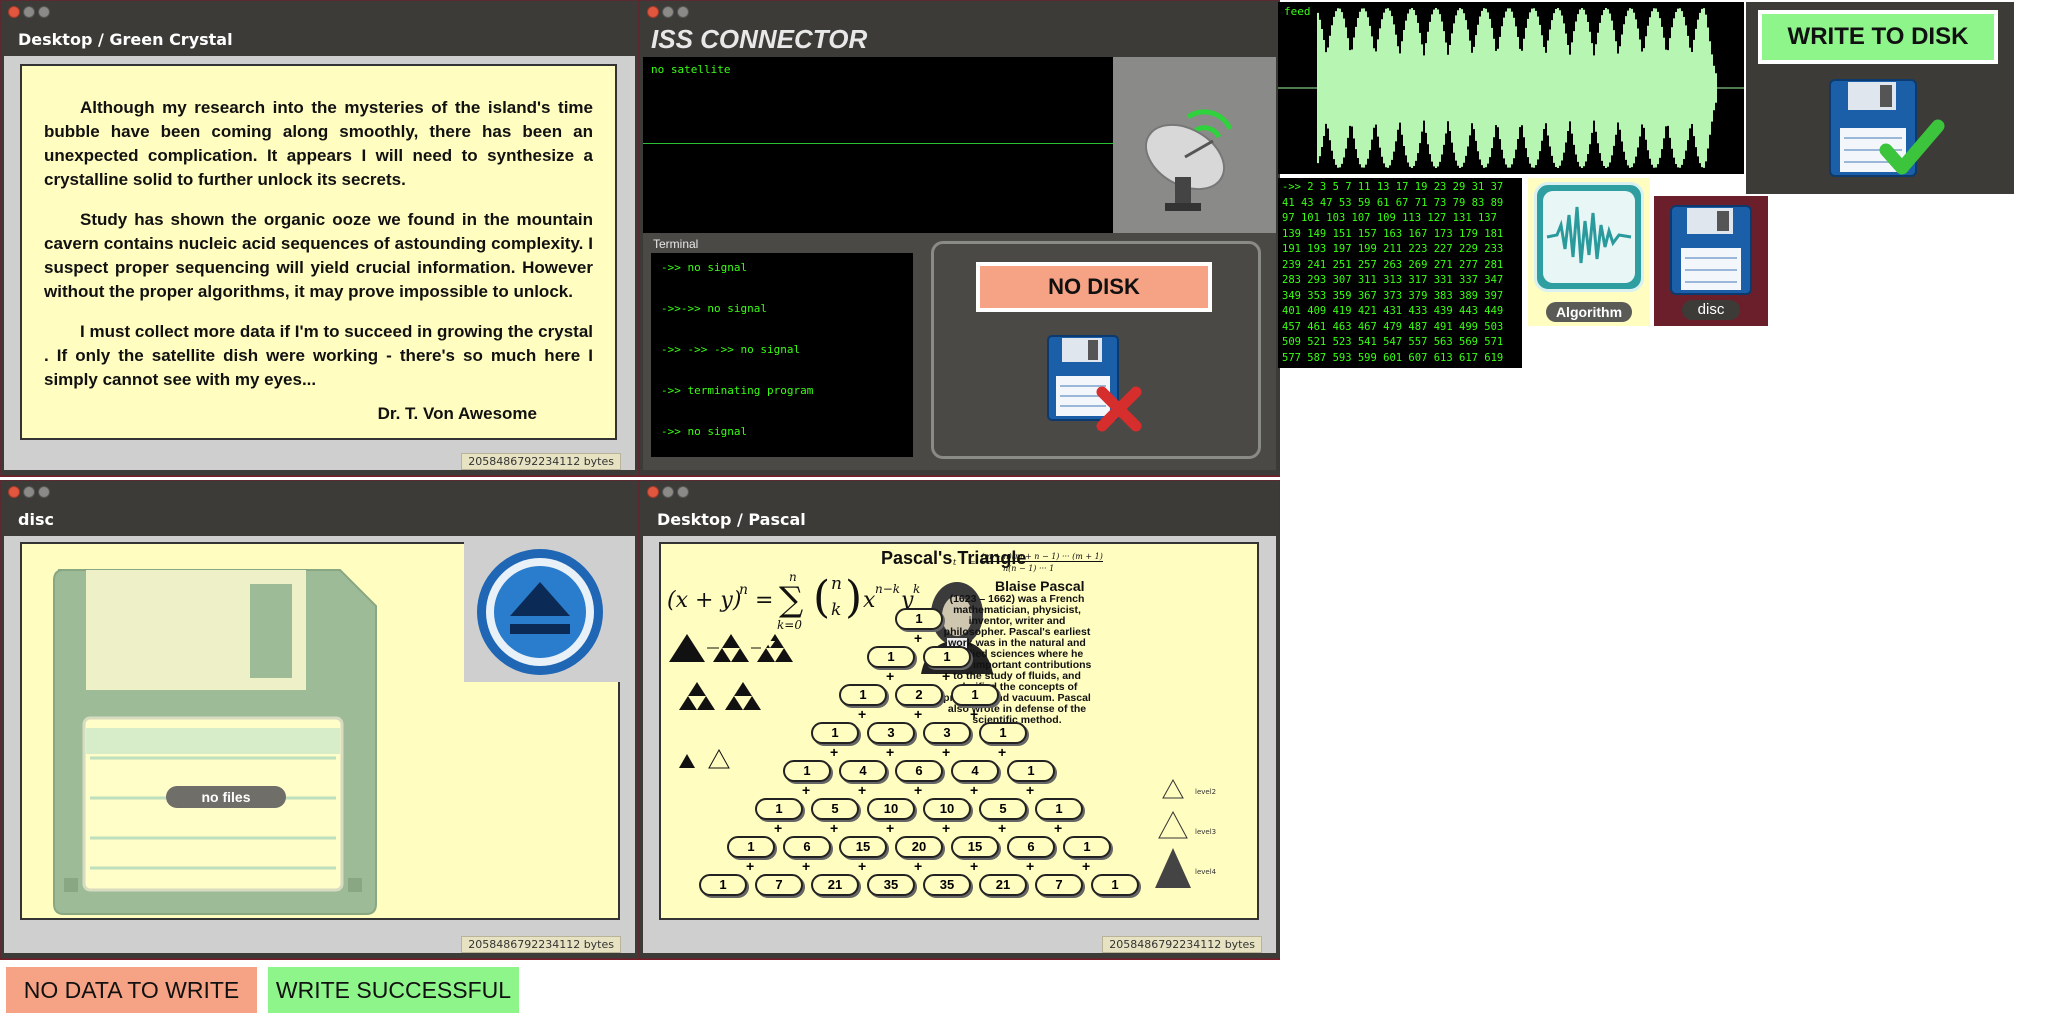  Describe the element at coordinates (131, 990) in the screenshot. I see `no-data-to-write-button: NO DATA TO WRITE` at that location.